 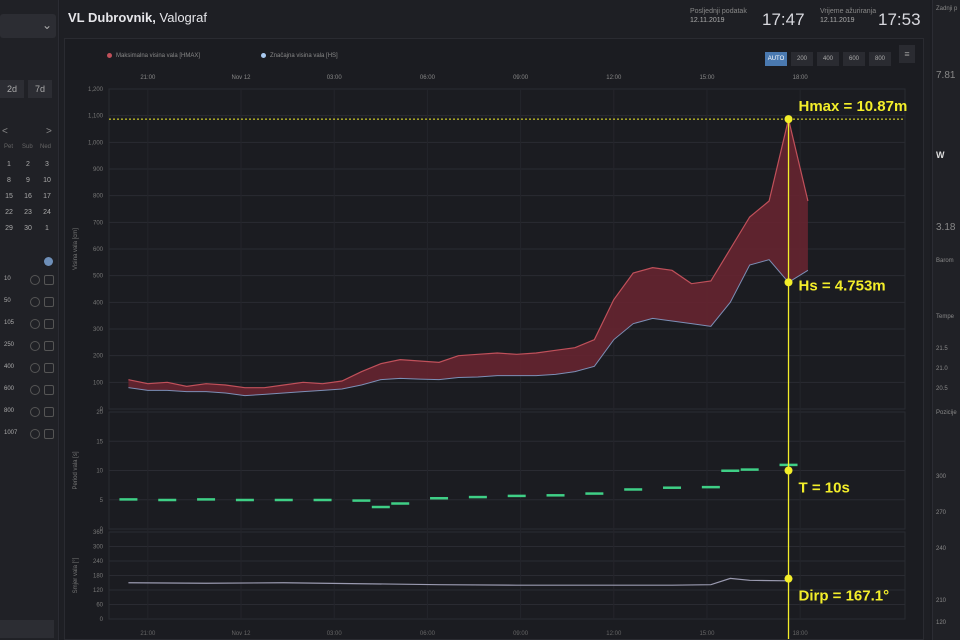 I want to click on calendar-day: 23, so click(x=28, y=213).